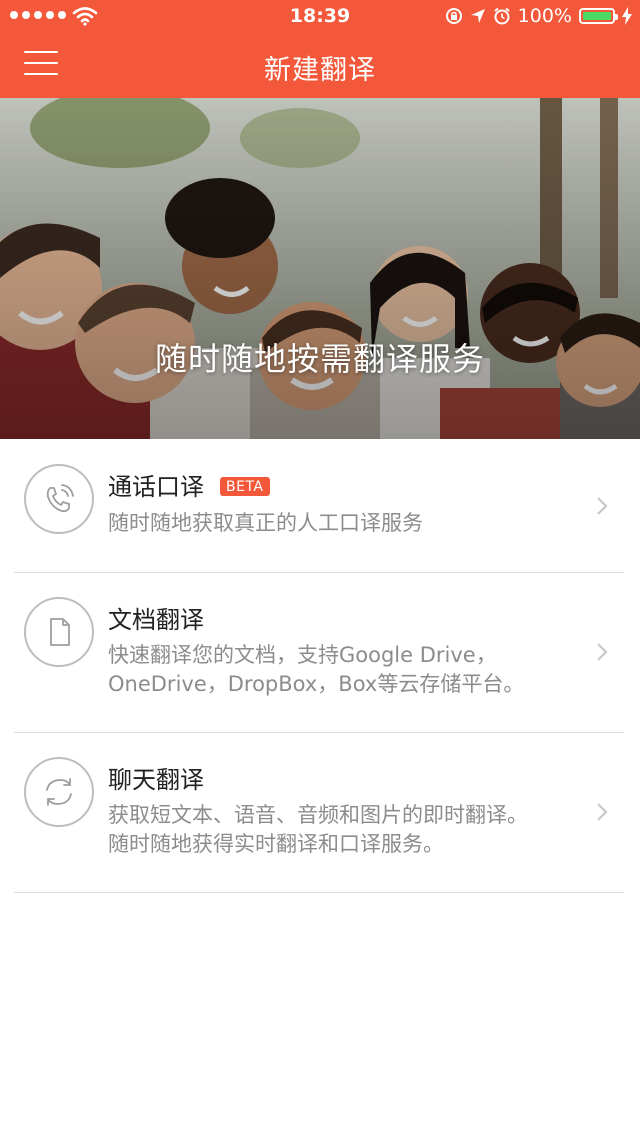  Describe the element at coordinates (320, 17) in the screenshot. I see `status-bar: 18:39 100%` at that location.